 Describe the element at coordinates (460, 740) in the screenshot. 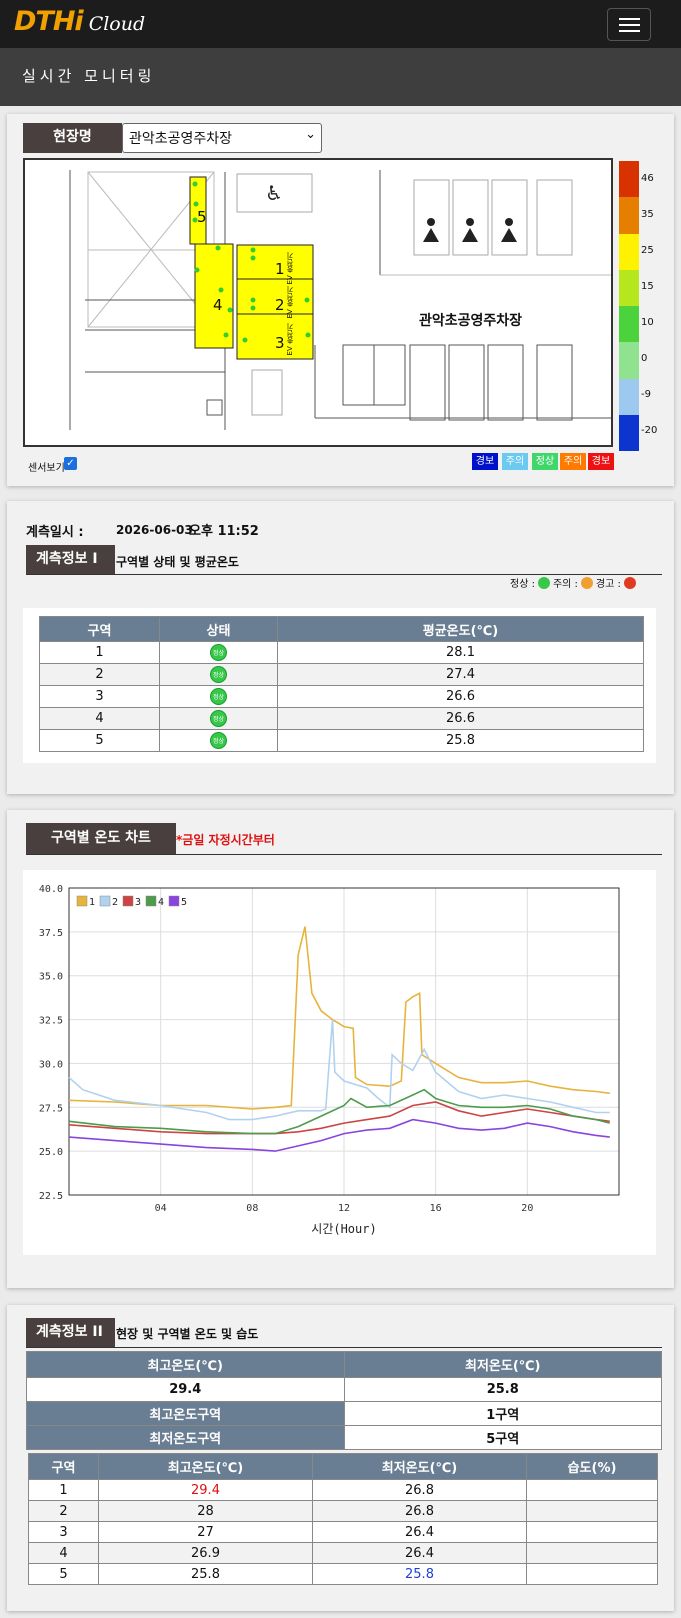

I see `avg-temp-cell: 25.8` at that location.